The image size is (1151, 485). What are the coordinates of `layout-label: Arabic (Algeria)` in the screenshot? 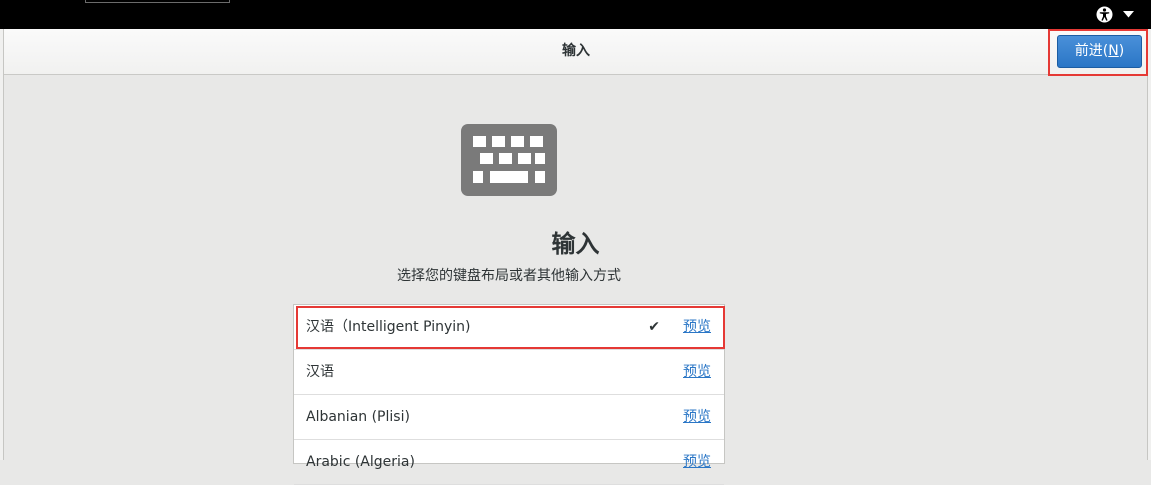 It's located at (360, 462).